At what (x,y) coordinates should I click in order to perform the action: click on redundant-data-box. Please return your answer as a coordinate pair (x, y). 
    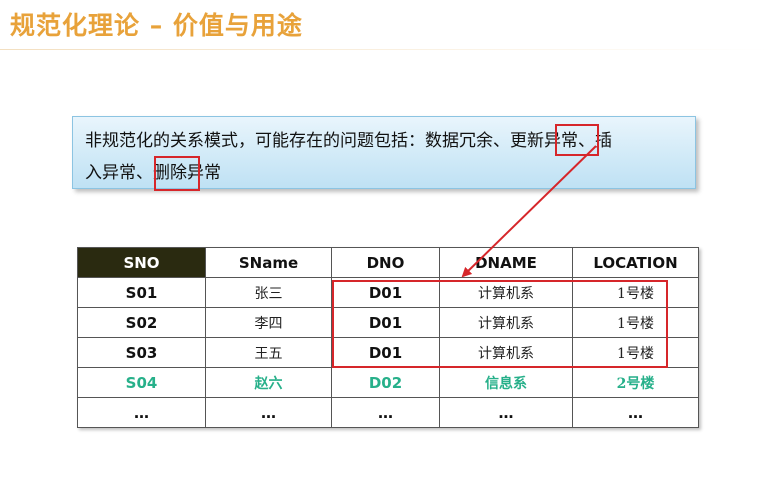
    Looking at the image, I should click on (500, 324).